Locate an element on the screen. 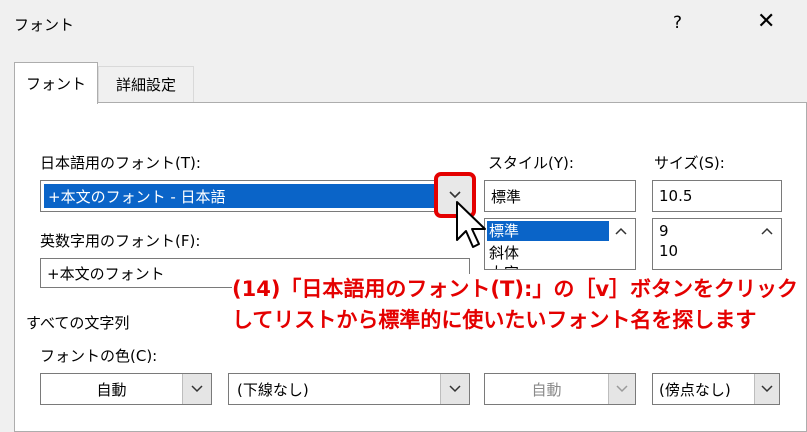 The height and width of the screenshot is (432, 807). underline-style-dropdown-button is located at coordinates (454, 389).